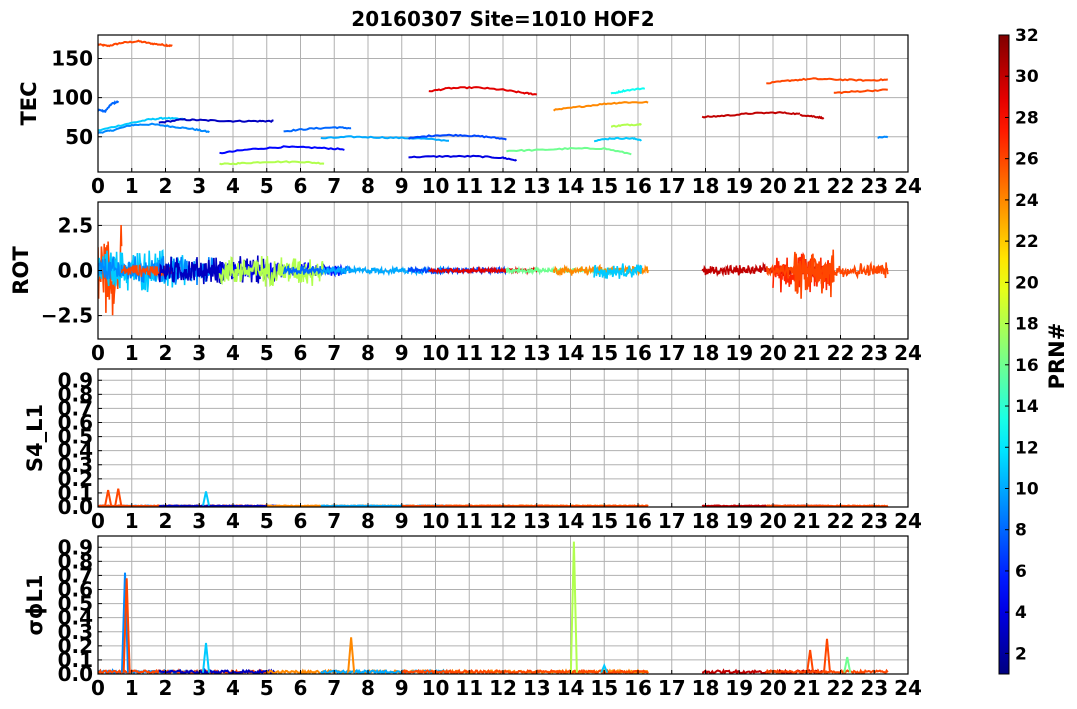 This screenshot has height=709, width=1077. Describe the element at coordinates (282, 150) in the screenshot. I see `tec-series-prn5` at that location.